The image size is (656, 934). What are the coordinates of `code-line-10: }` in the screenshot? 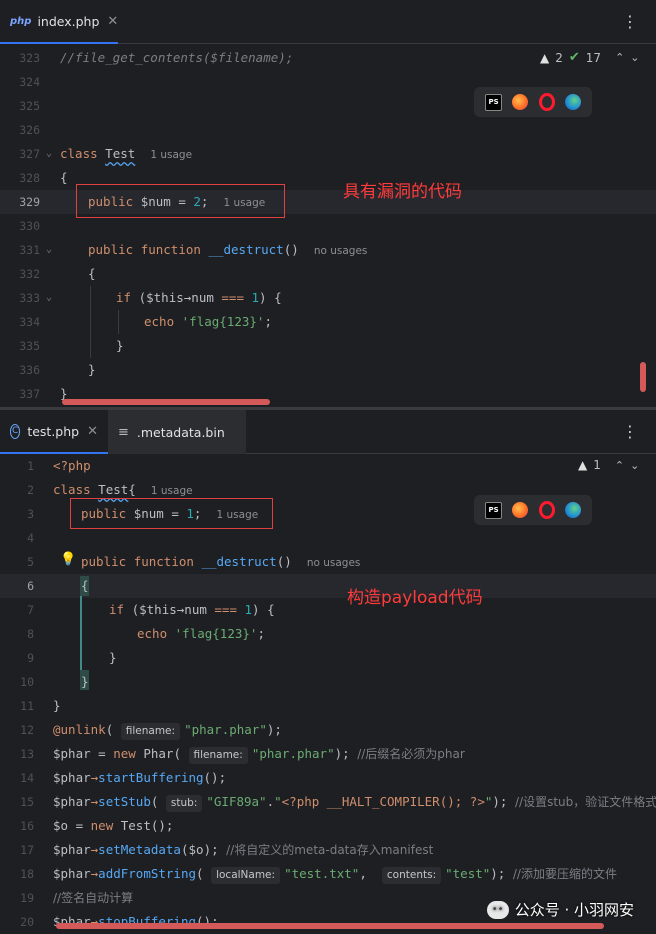 It's located at (85, 682).